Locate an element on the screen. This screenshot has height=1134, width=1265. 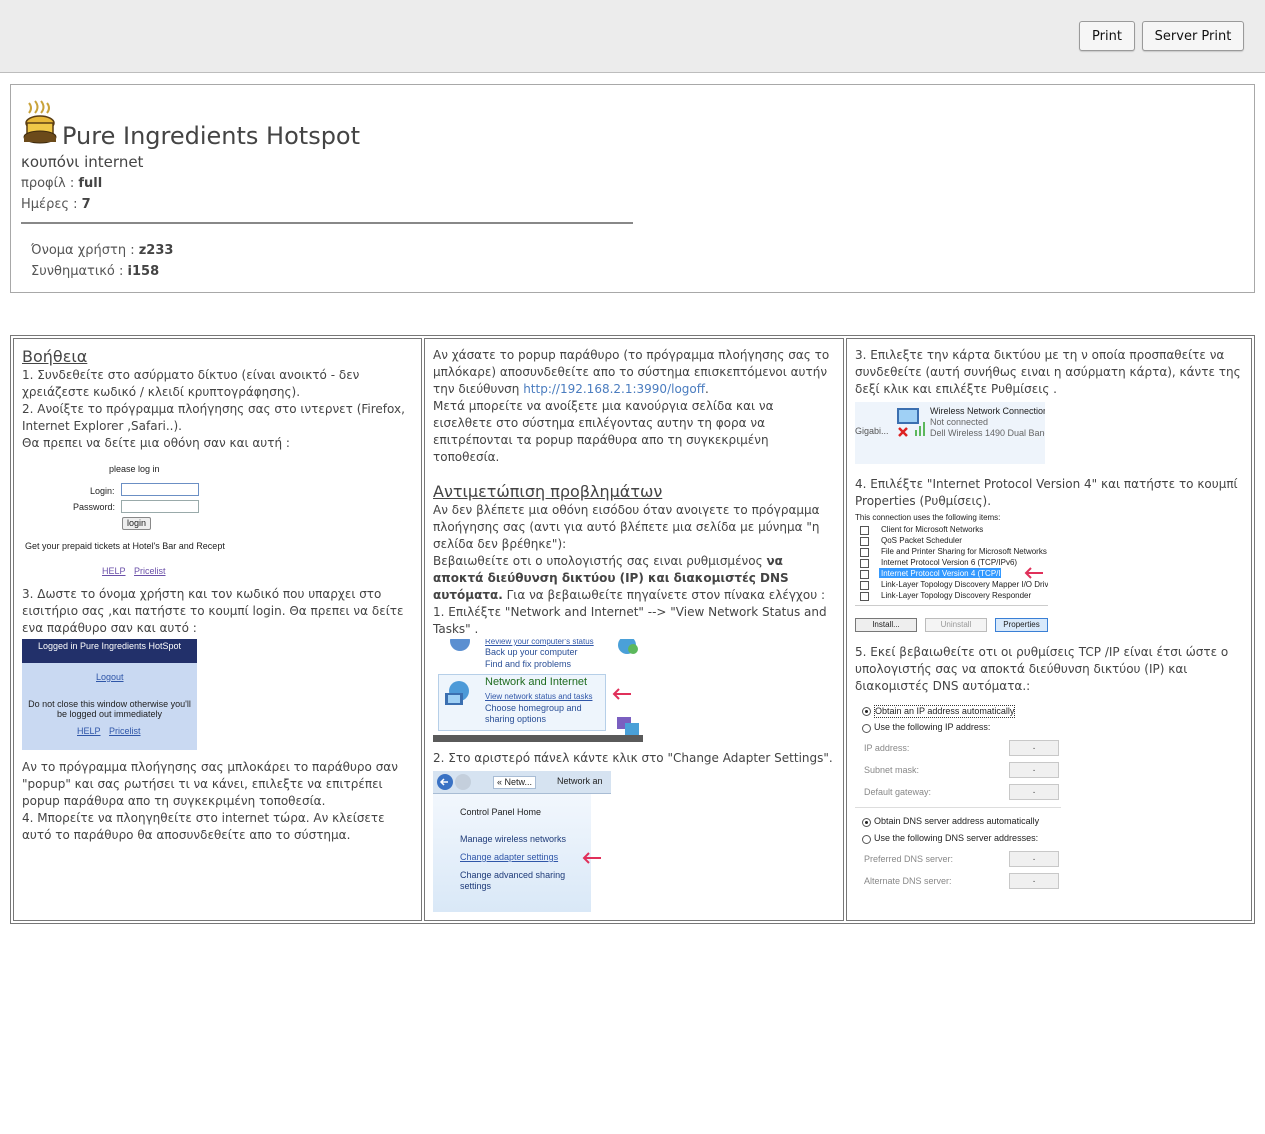
cp-network-icon is located at coordinates (457, 693).